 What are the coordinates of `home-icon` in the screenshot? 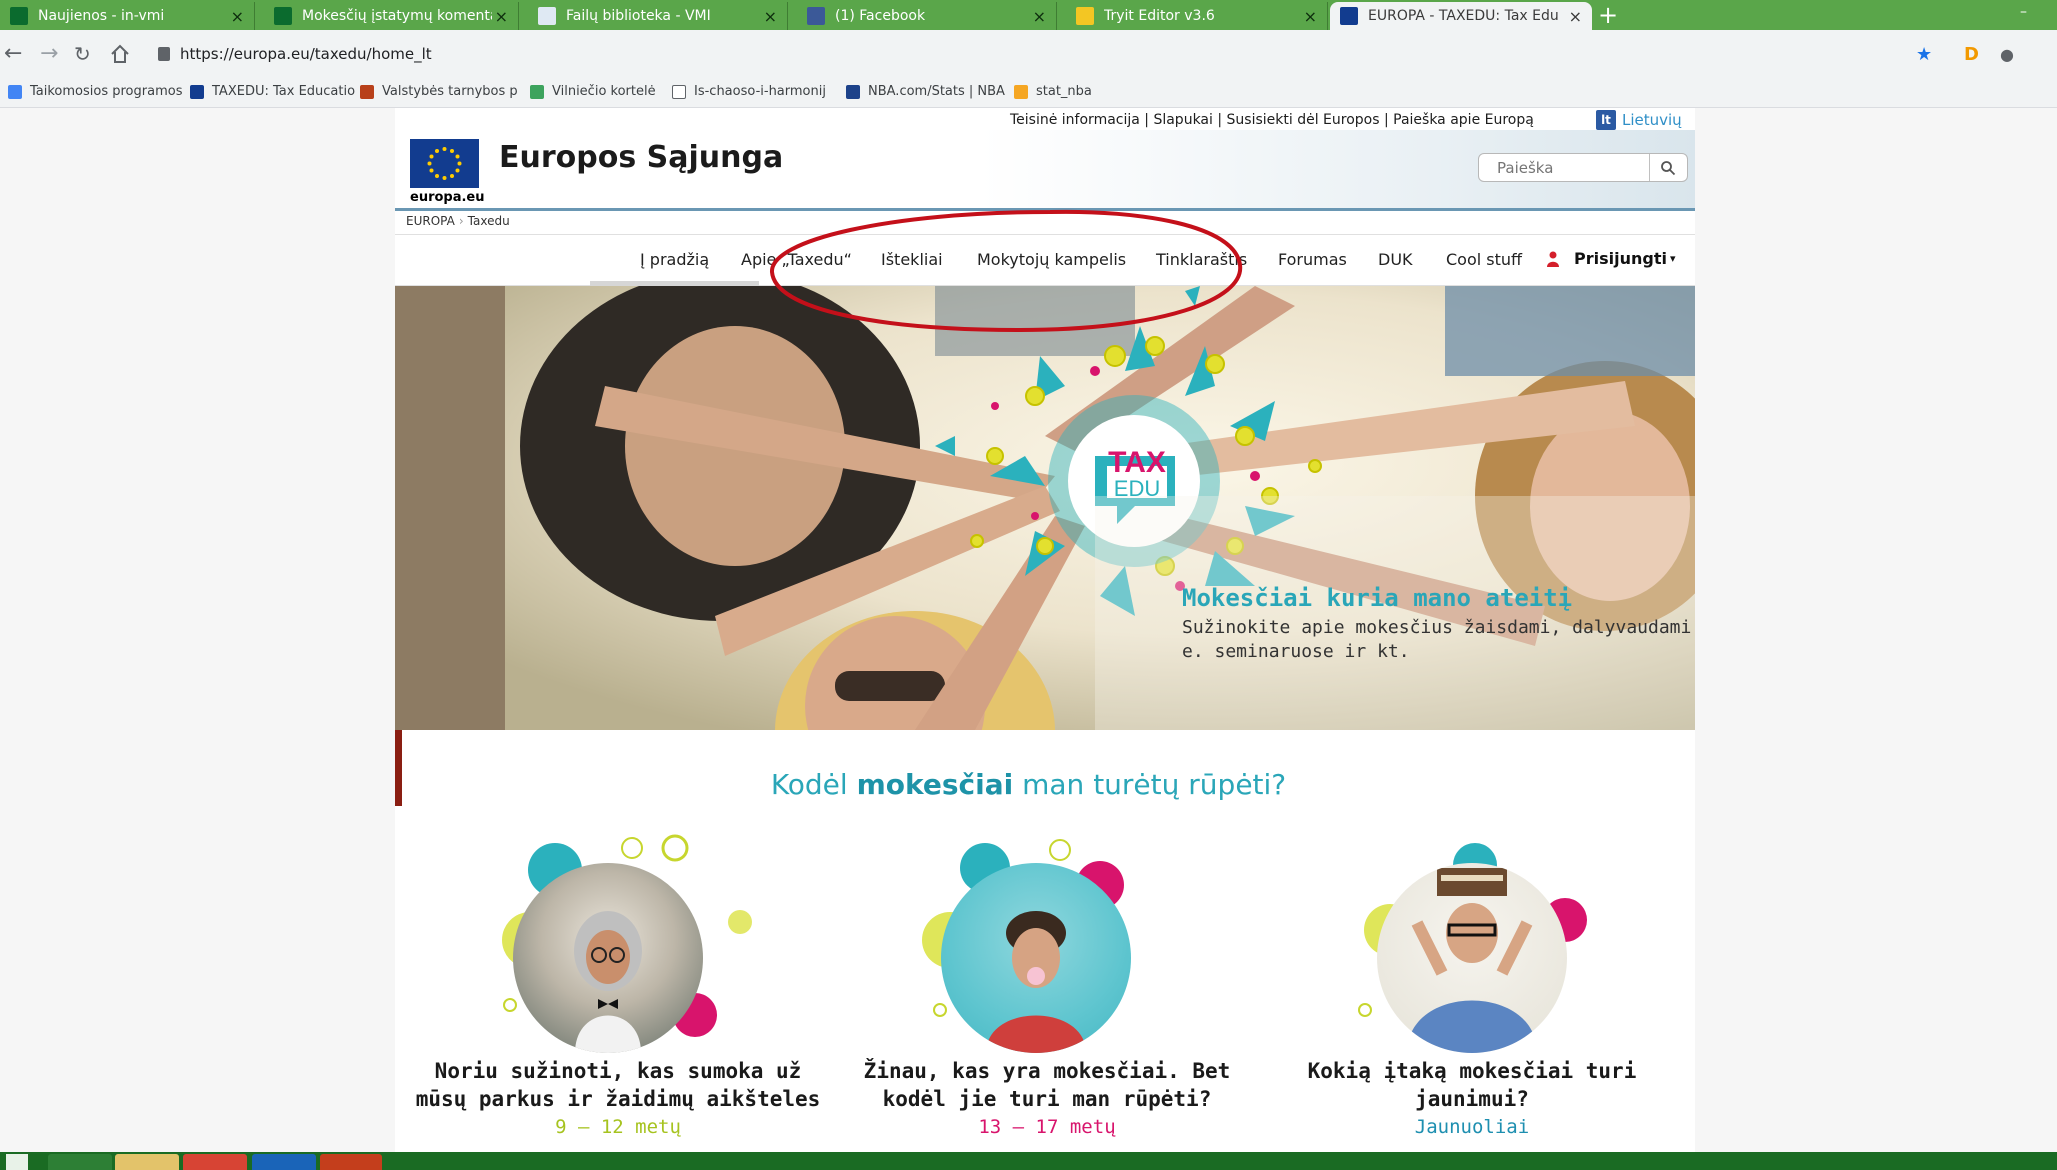 It's located at (120, 54).